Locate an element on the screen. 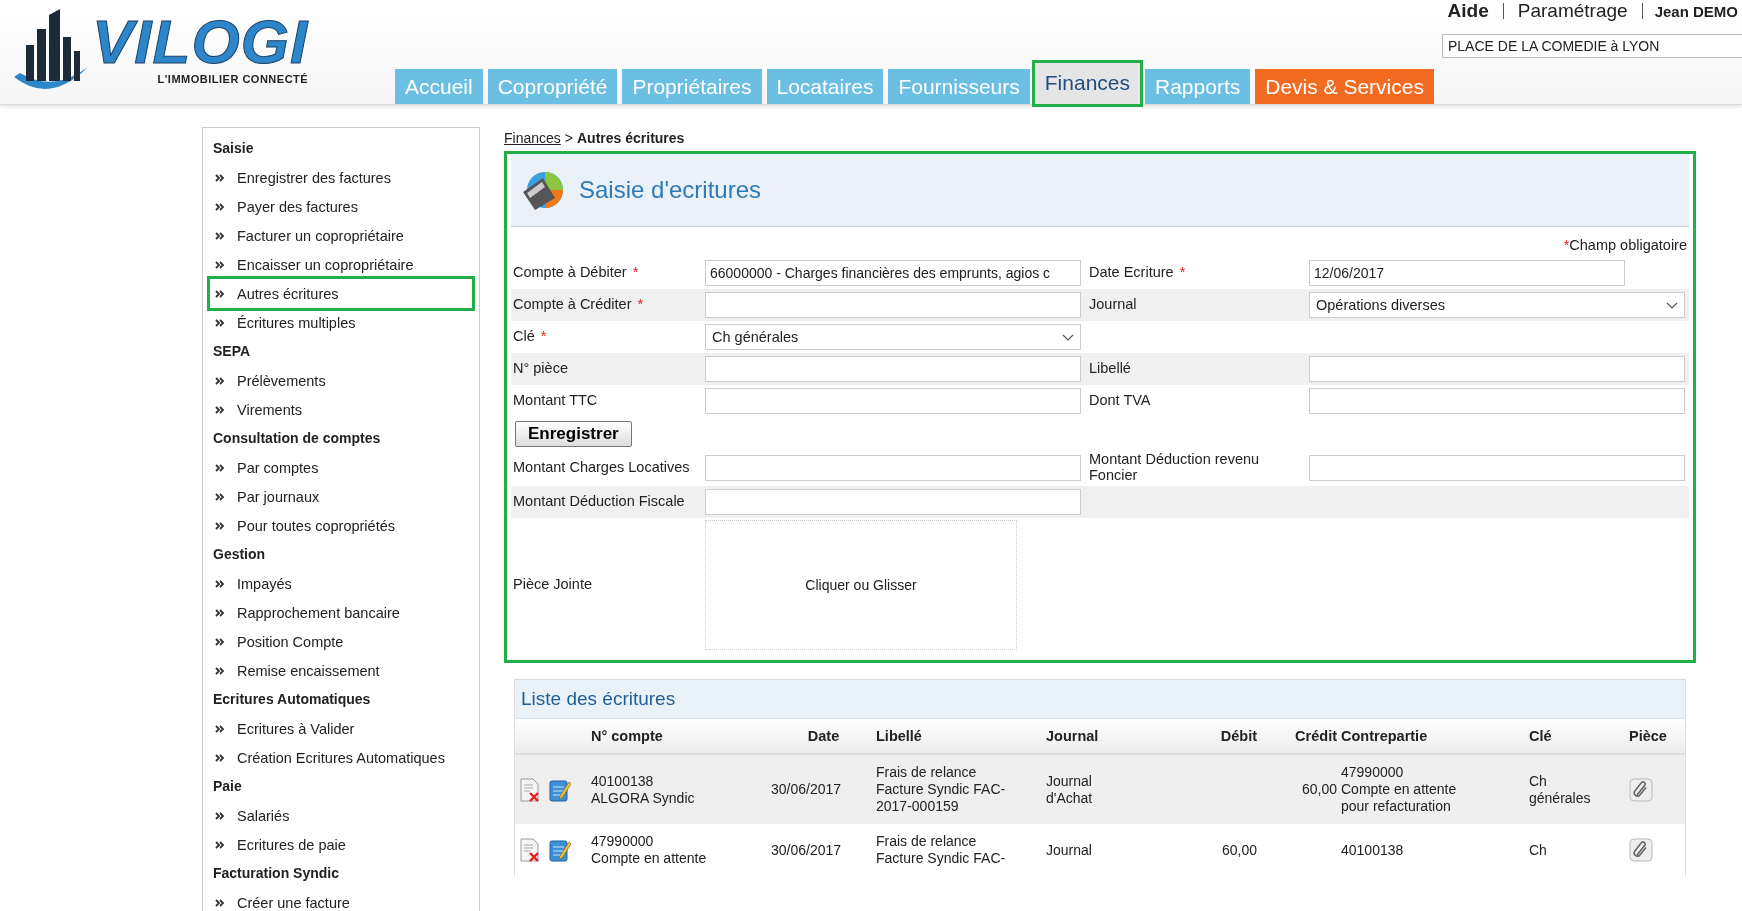 The width and height of the screenshot is (1742, 911). sidebar-item: Remise encaissement is located at coordinates (341, 670).